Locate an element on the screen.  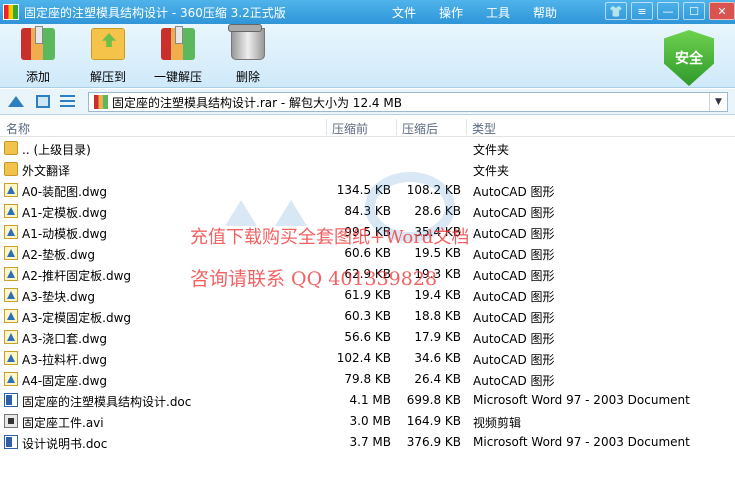
file-name: A3-垫块.dwg is located at coordinates (59, 297).